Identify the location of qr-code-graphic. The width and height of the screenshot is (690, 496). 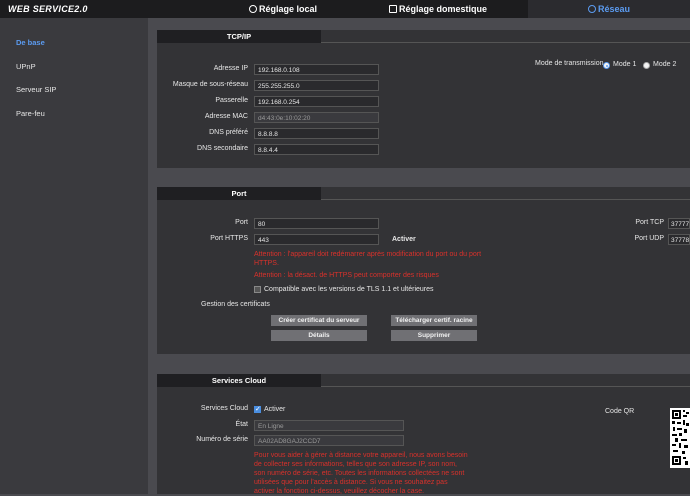
(680, 438).